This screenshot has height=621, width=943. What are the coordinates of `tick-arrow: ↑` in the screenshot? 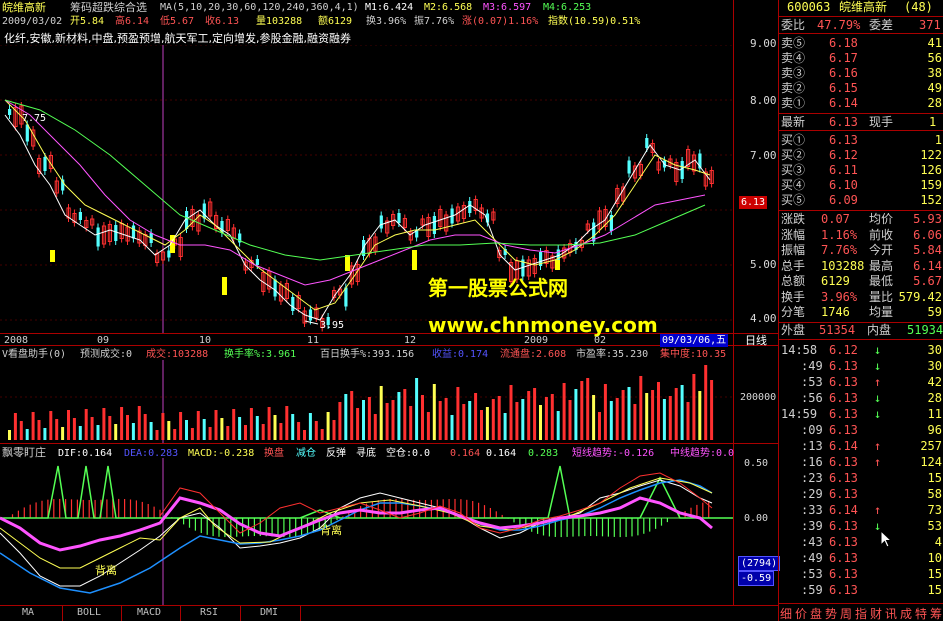 It's located at (878, 510).